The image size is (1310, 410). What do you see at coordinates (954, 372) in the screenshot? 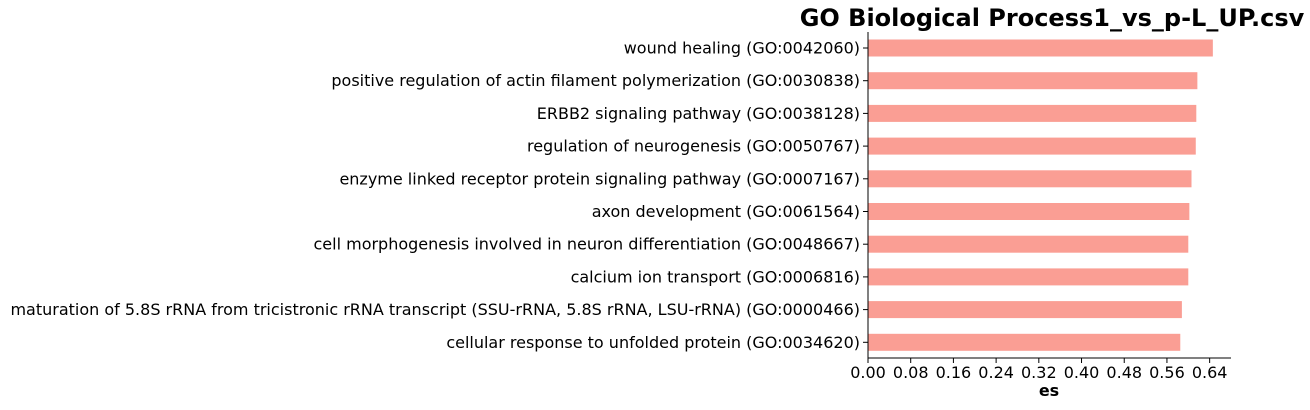
I see `x-tick-label: 0.16` at bounding box center [954, 372].